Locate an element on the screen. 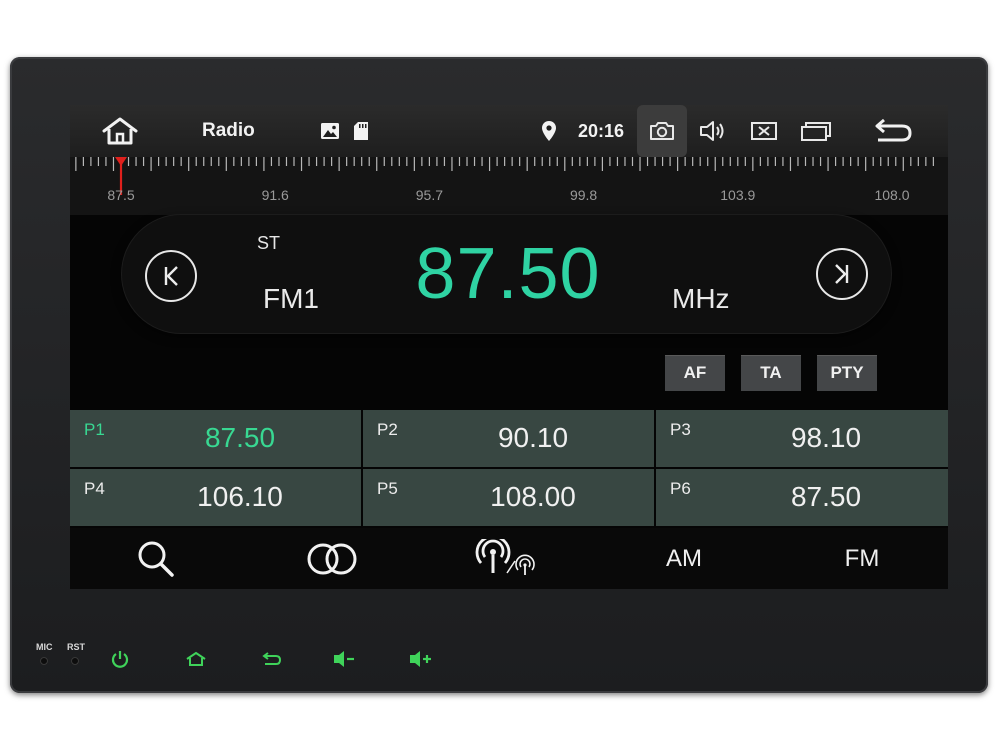 This screenshot has height=750, width=1000. am-button: AM is located at coordinates (684, 558).